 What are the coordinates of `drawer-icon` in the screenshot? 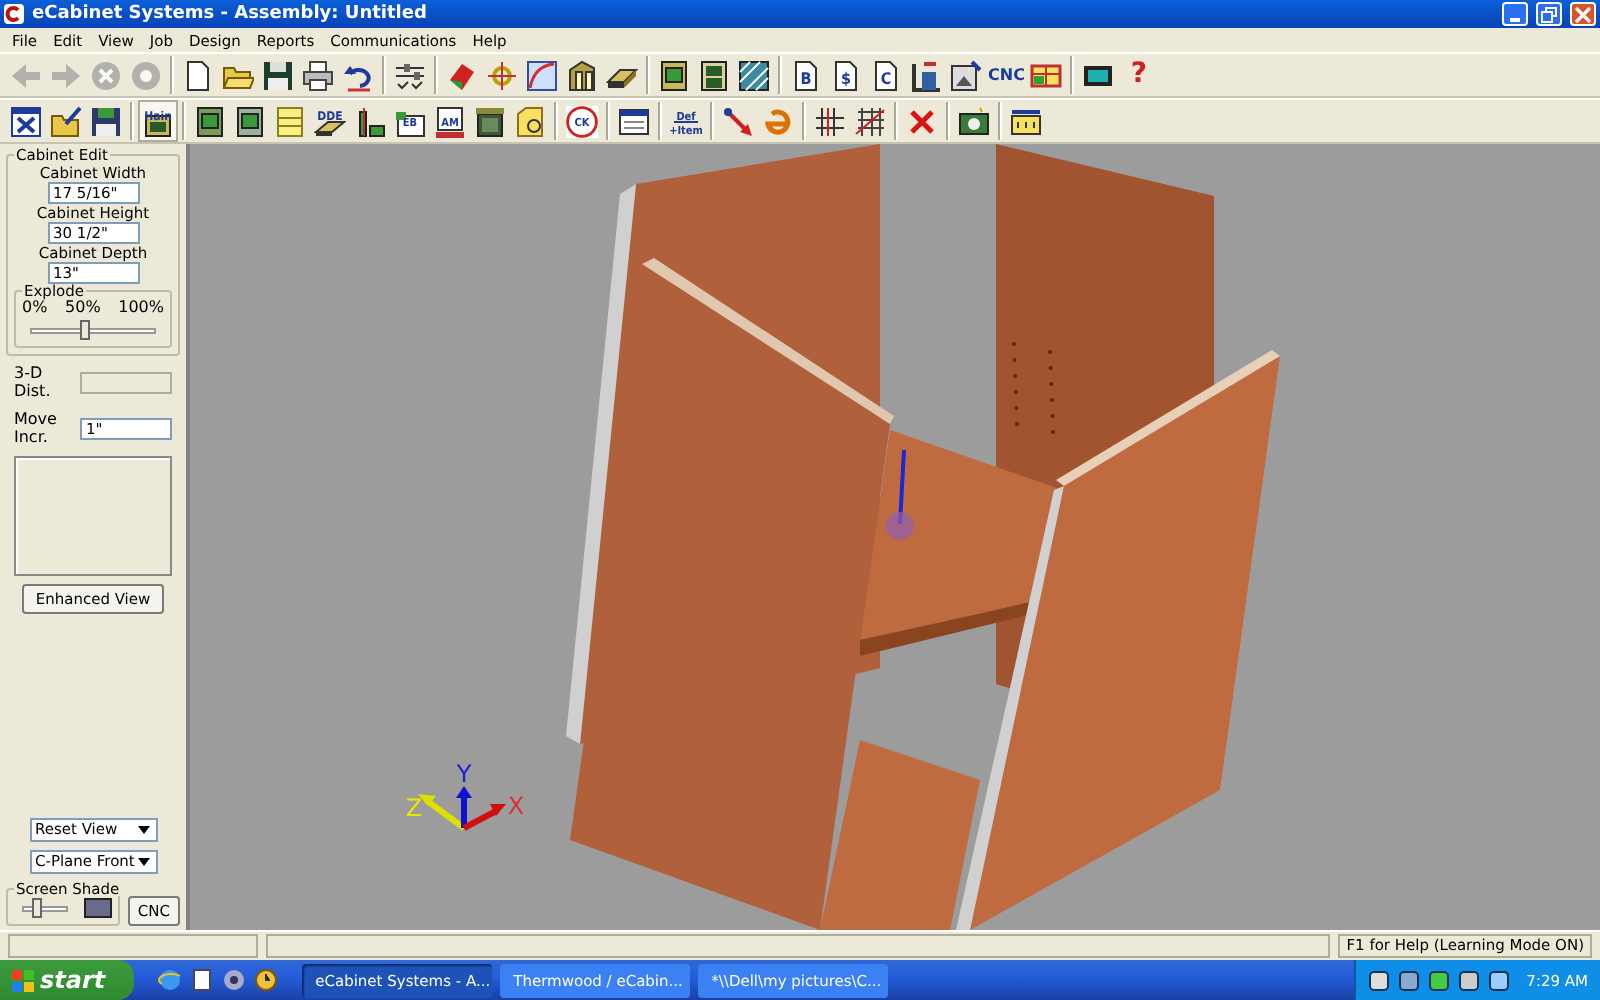 It's located at (290, 121).